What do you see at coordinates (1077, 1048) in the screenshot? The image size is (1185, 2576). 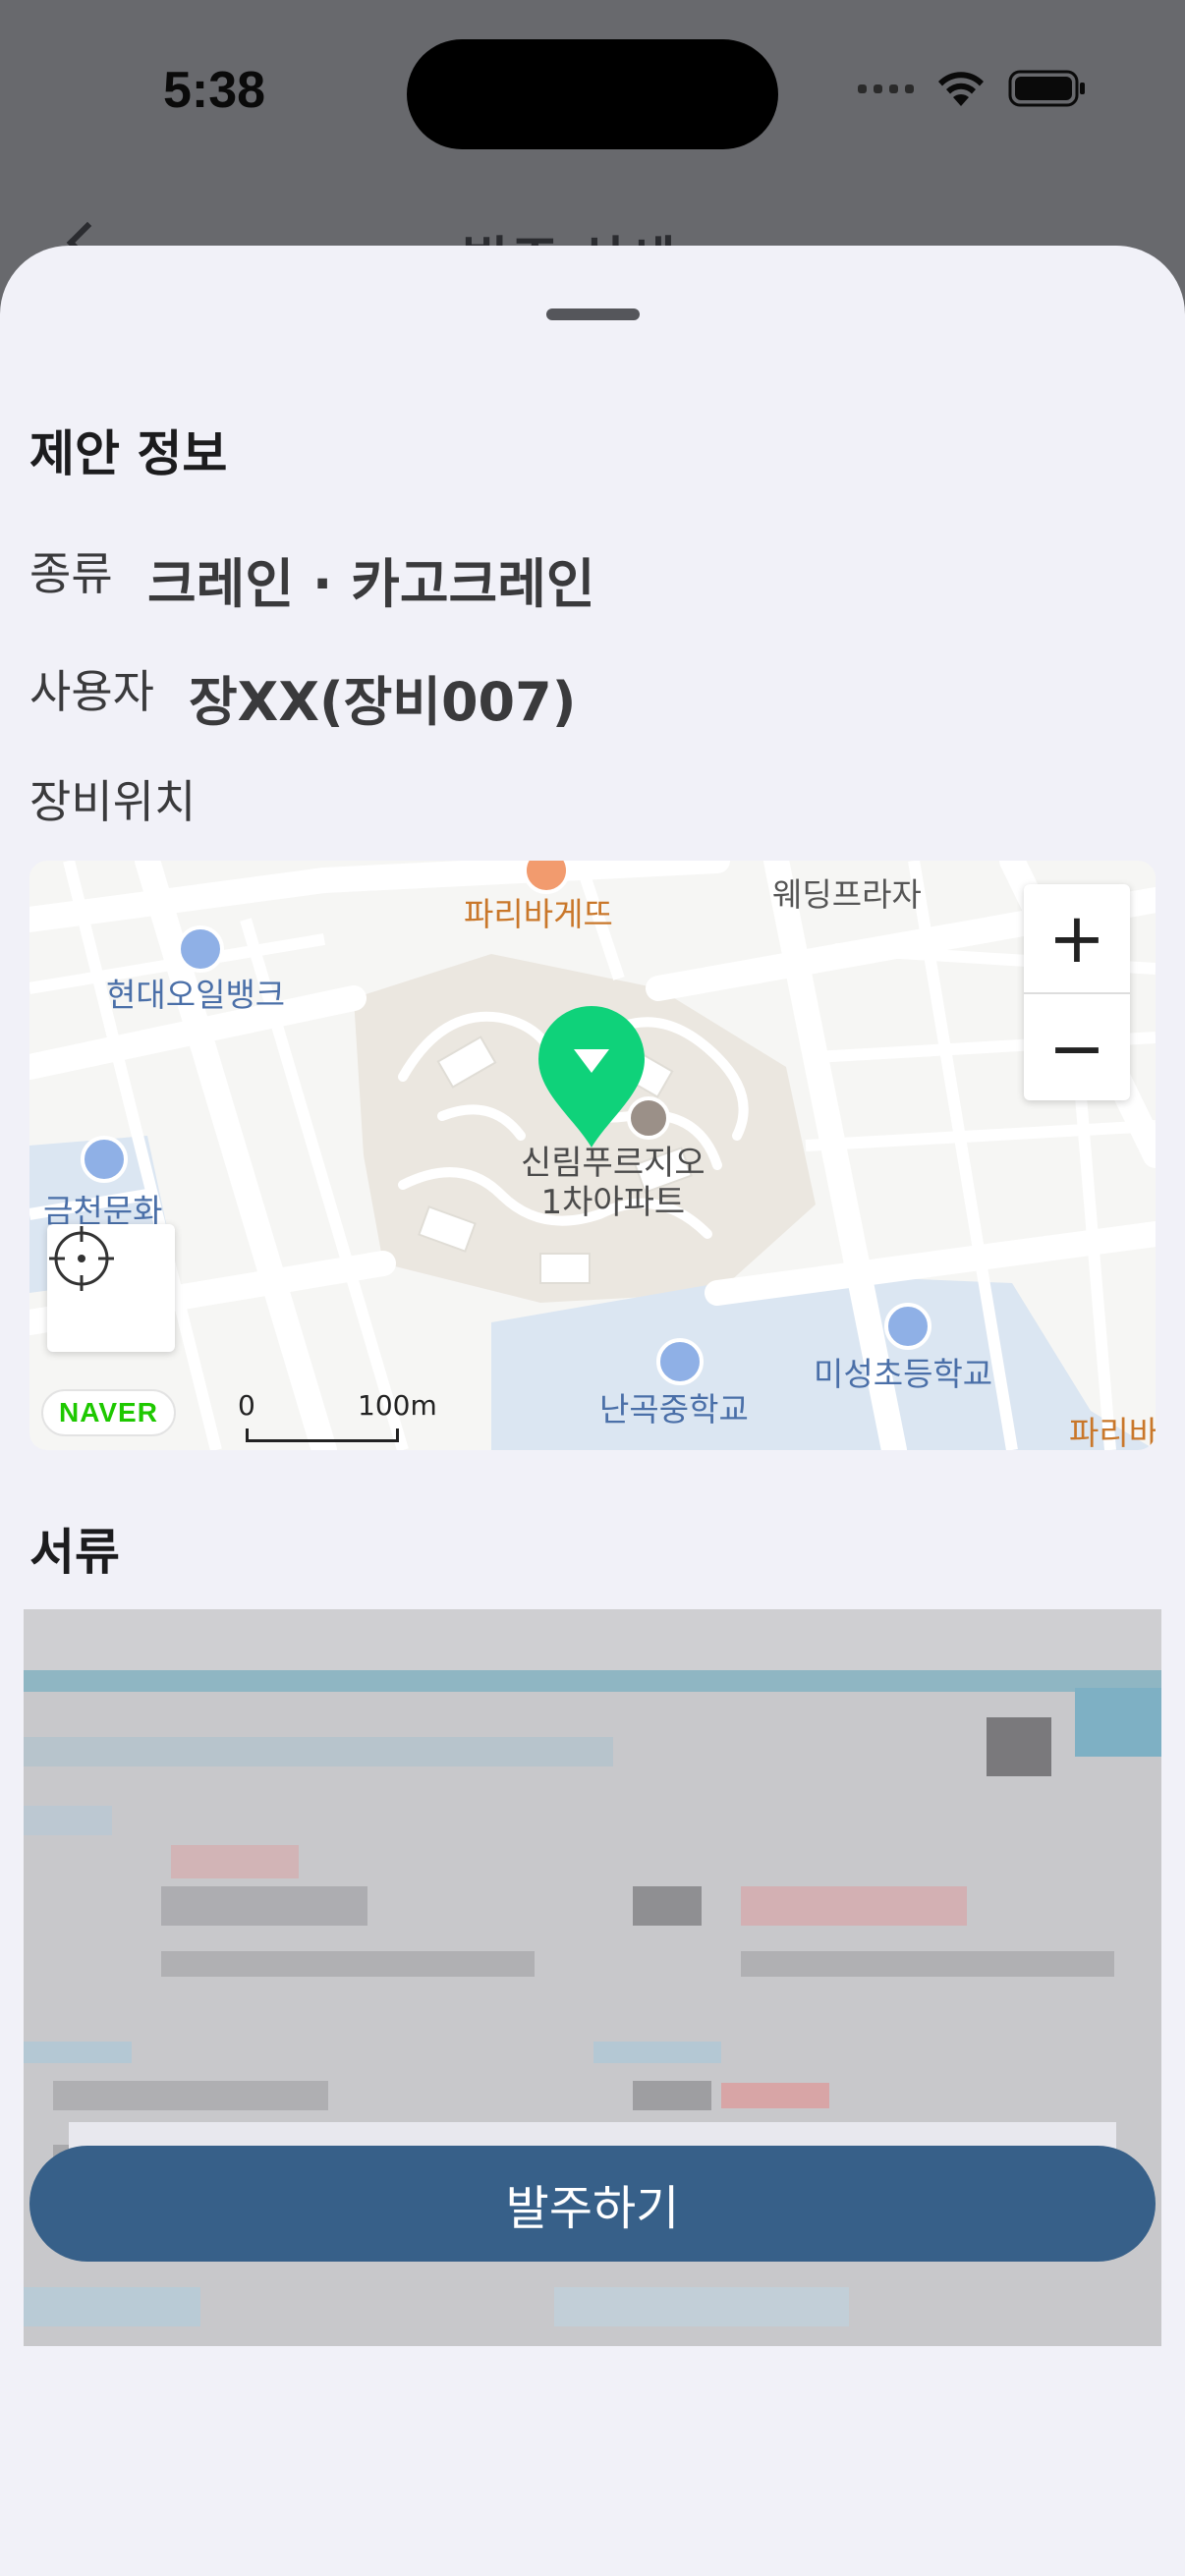 I see `zoom-out-button: −` at bounding box center [1077, 1048].